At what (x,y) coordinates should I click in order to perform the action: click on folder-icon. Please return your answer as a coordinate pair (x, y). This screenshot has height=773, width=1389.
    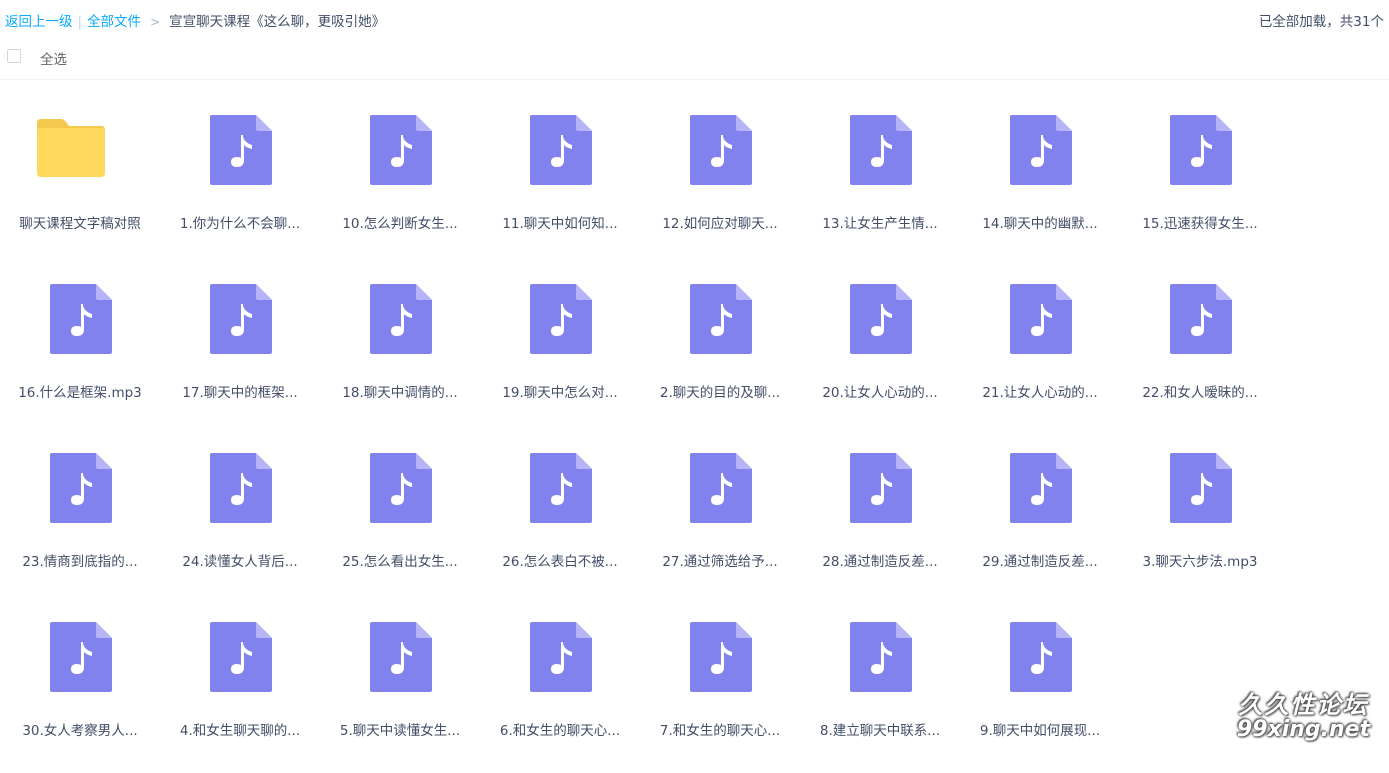
    Looking at the image, I should click on (71, 148).